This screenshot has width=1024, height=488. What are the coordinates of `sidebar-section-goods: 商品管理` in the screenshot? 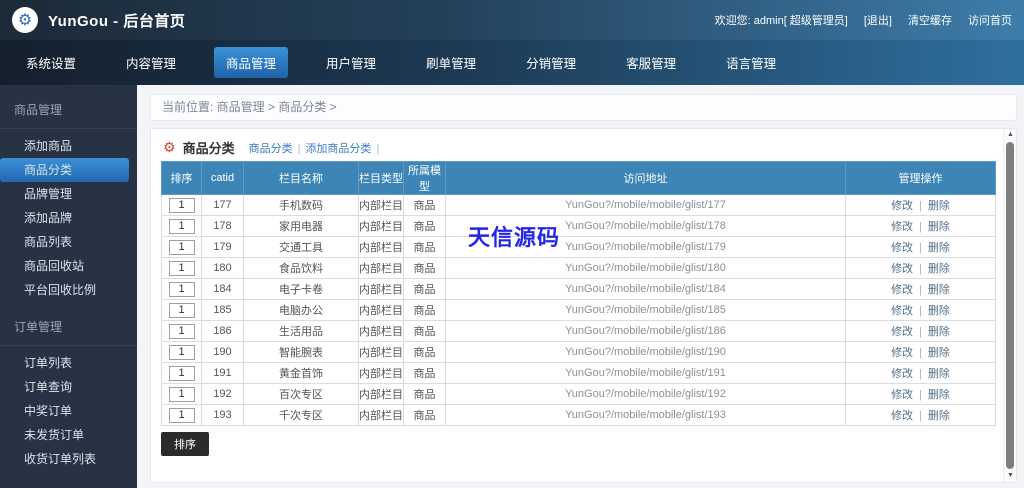 It's located at (68, 107).